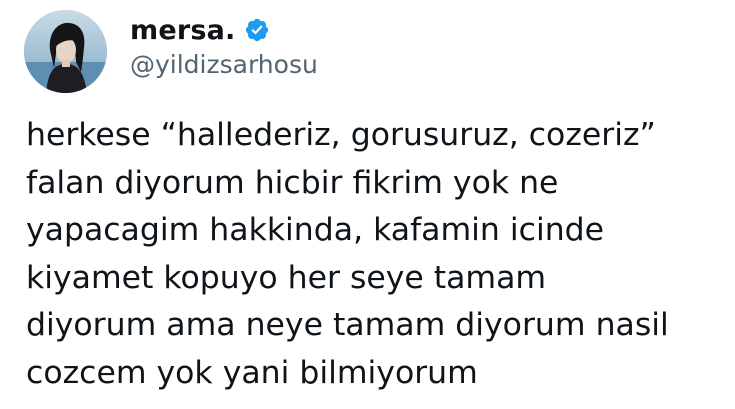 The width and height of the screenshot is (735, 409). What do you see at coordinates (65, 51) in the screenshot?
I see `avatar` at bounding box center [65, 51].